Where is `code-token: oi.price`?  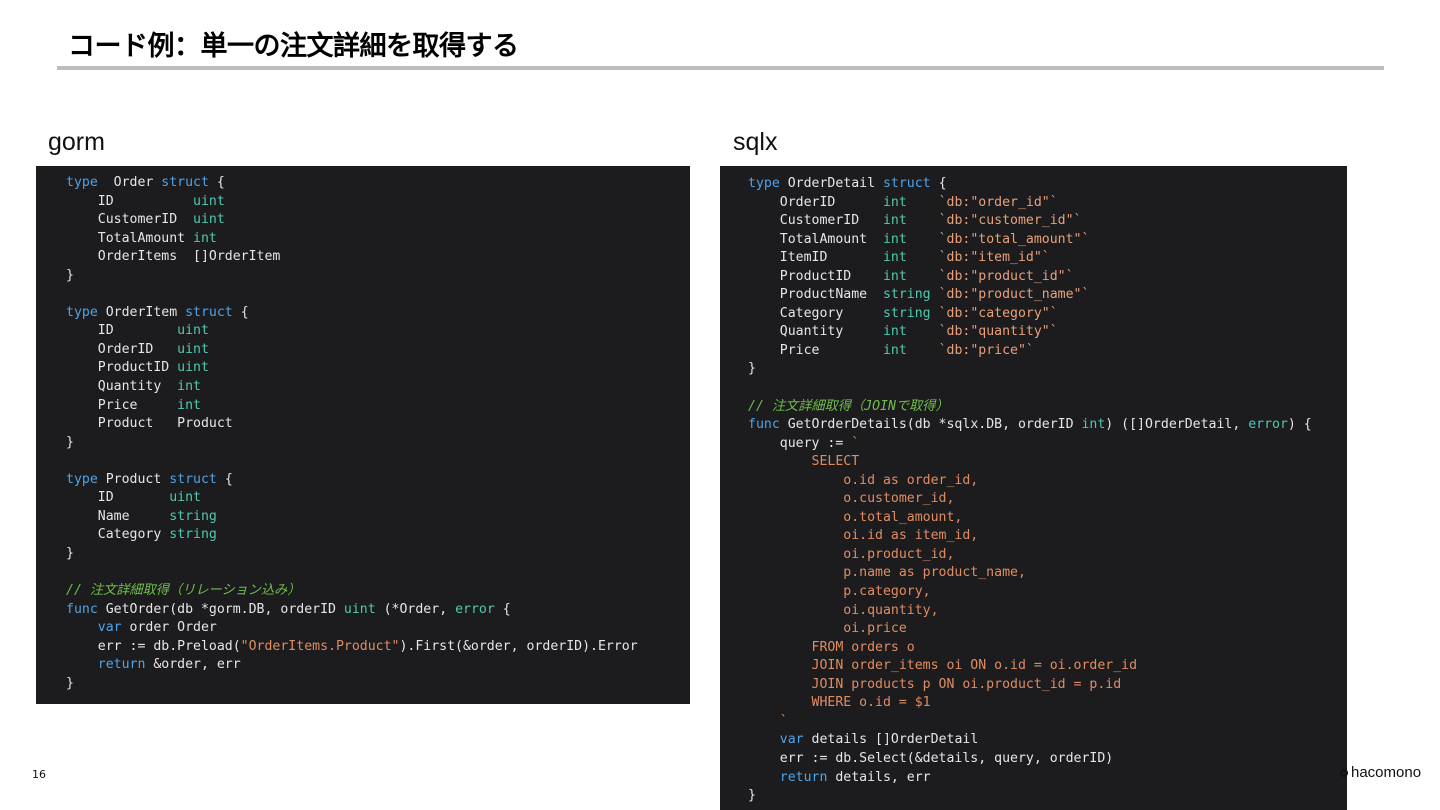 code-token: oi.price is located at coordinates (827, 629).